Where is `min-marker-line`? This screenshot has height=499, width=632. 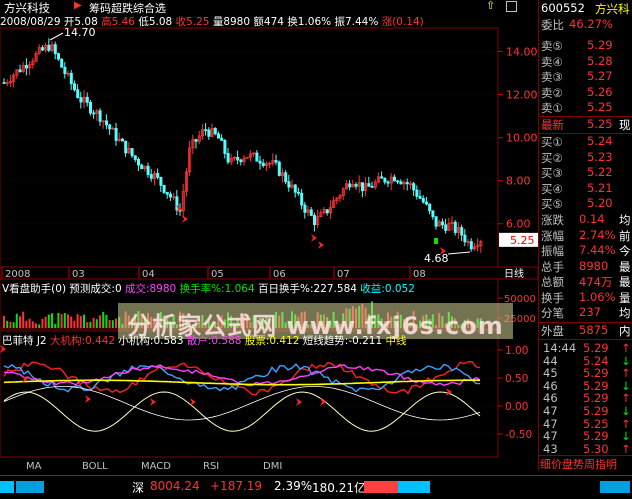 min-marker-line is located at coordinates (459, 253).